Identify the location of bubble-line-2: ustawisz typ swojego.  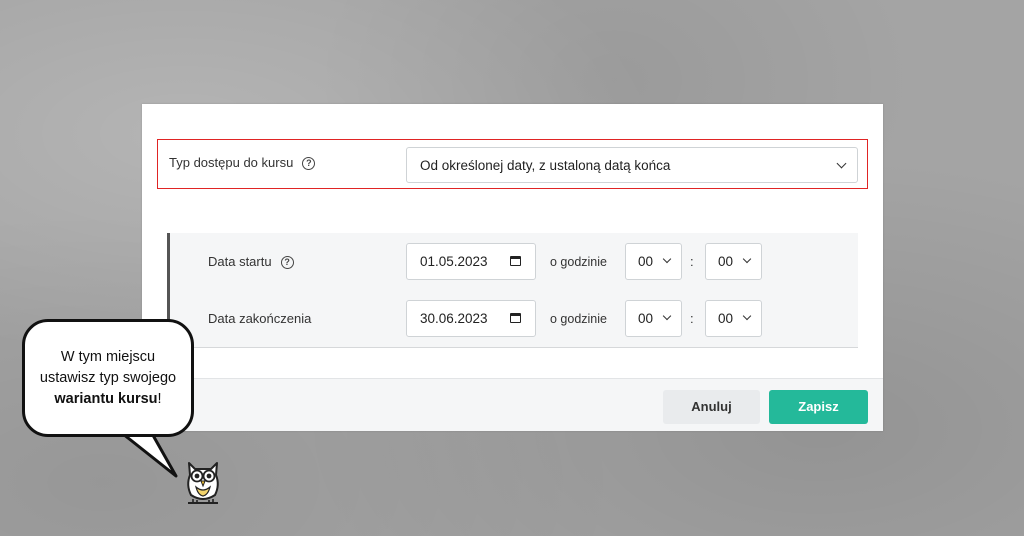
(108, 378).